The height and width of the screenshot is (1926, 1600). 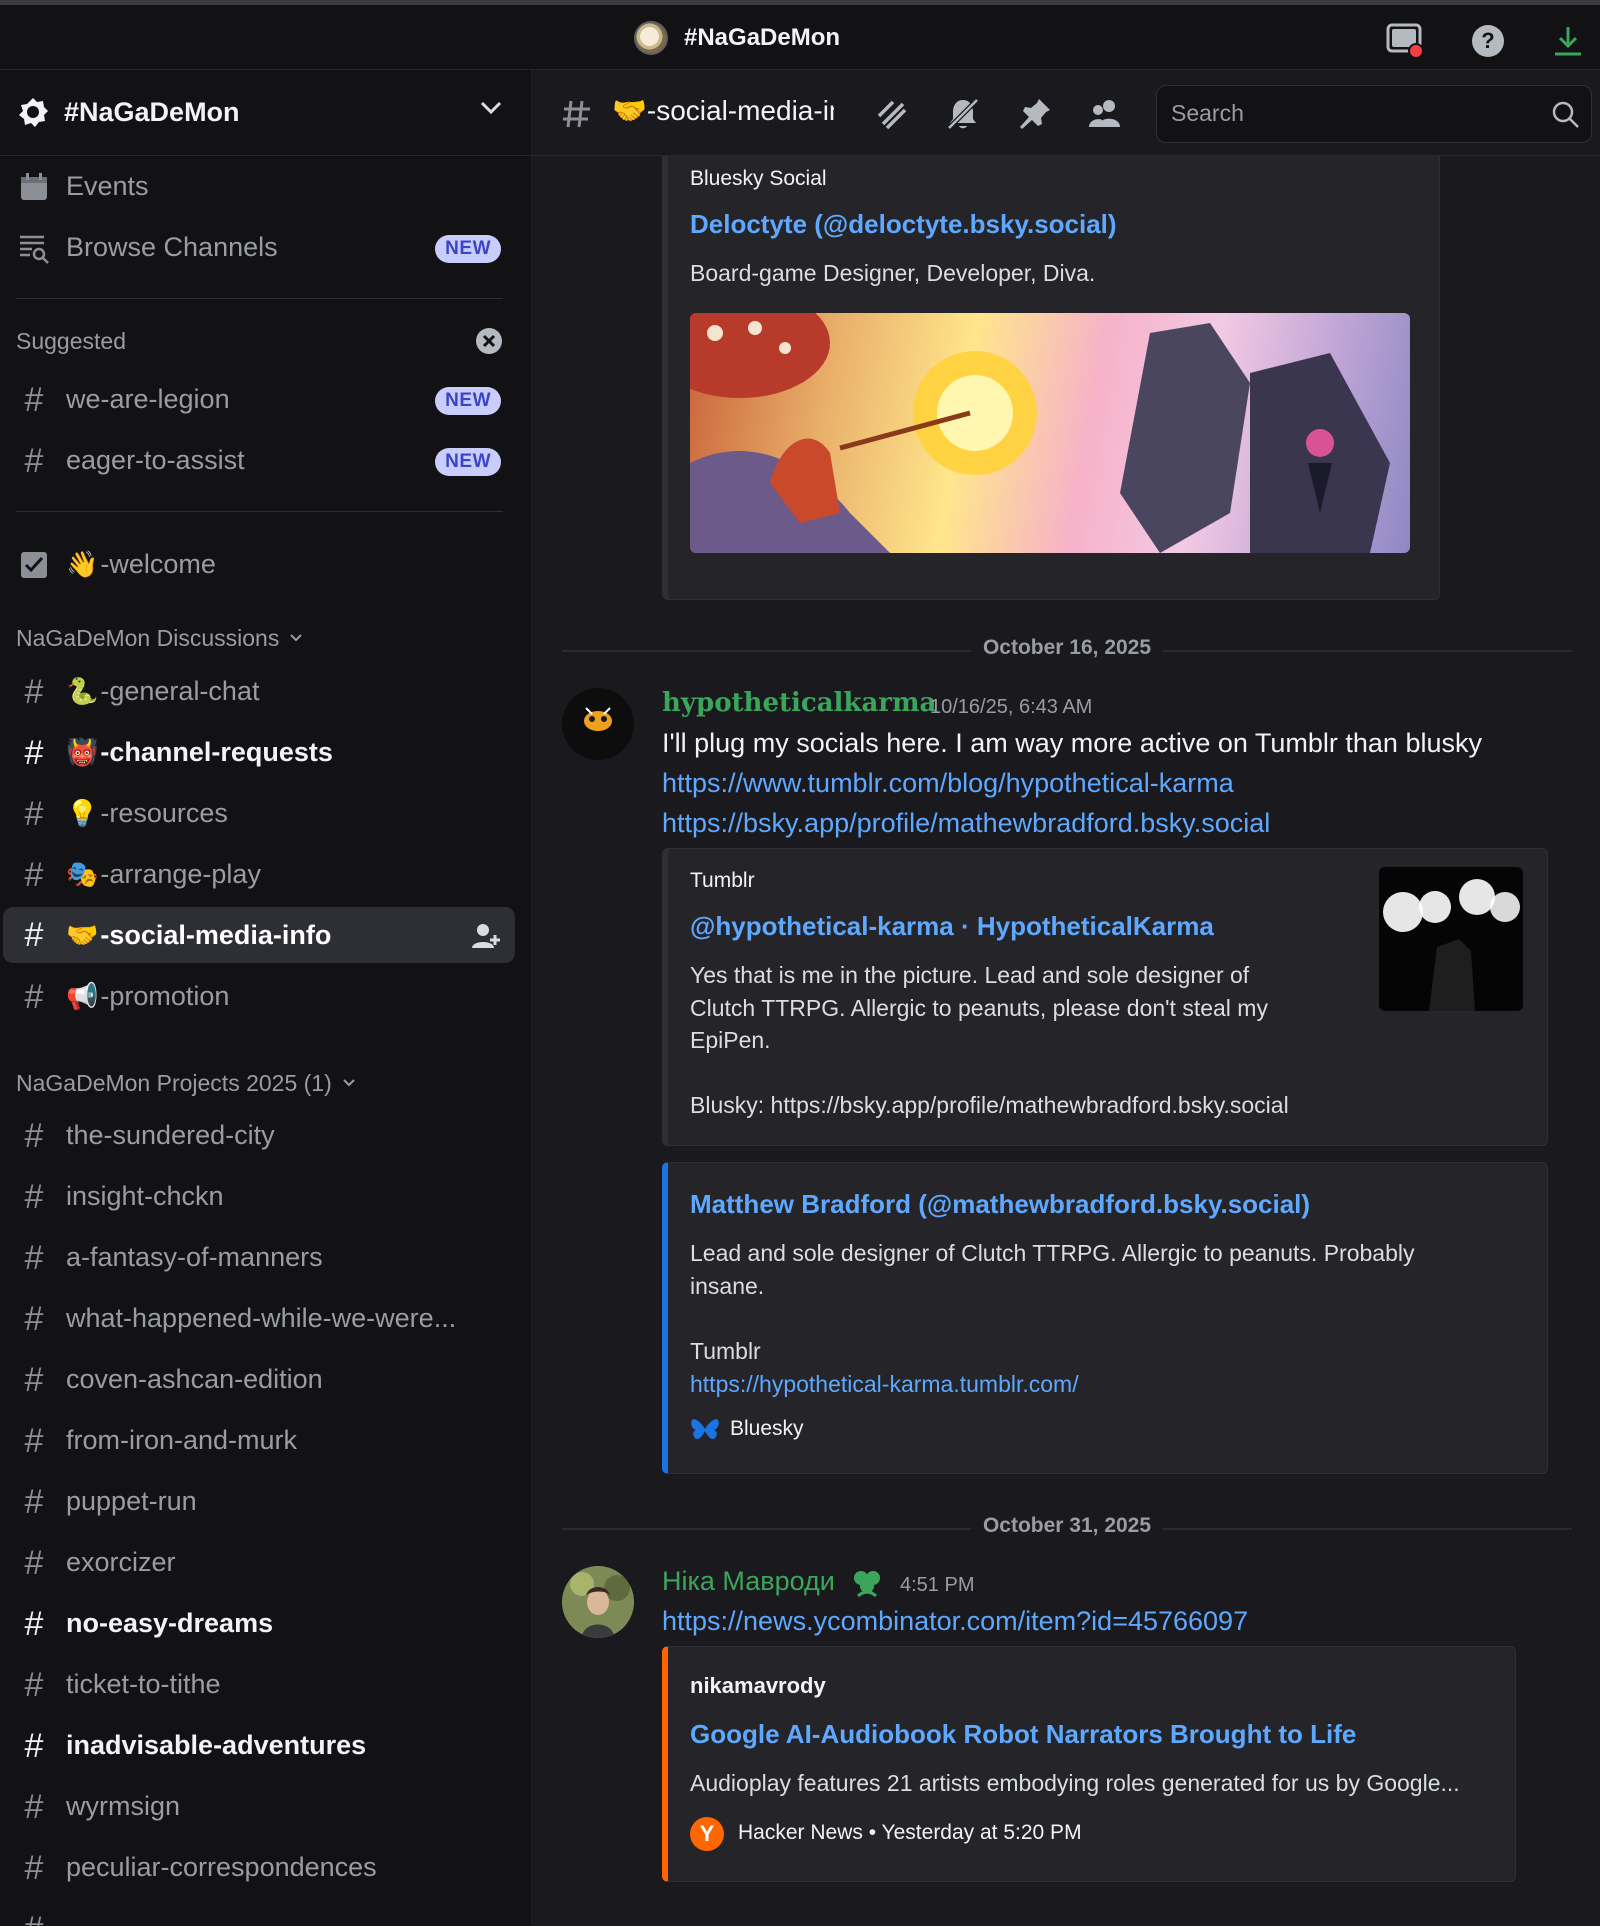 What do you see at coordinates (722, 880) in the screenshot?
I see `embed-provider: Tumblr` at bounding box center [722, 880].